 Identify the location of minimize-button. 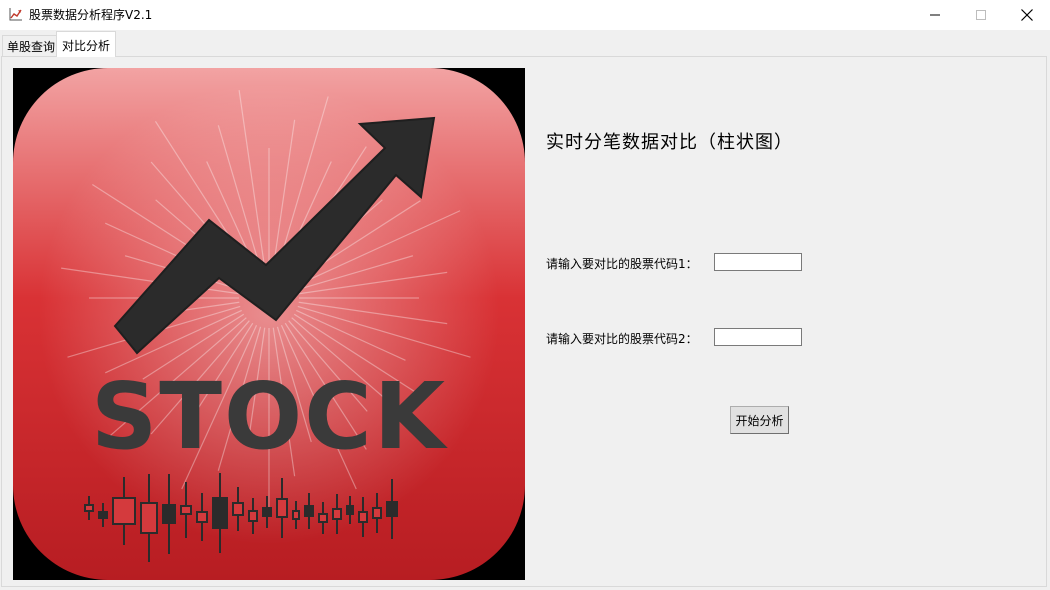
(935, 15).